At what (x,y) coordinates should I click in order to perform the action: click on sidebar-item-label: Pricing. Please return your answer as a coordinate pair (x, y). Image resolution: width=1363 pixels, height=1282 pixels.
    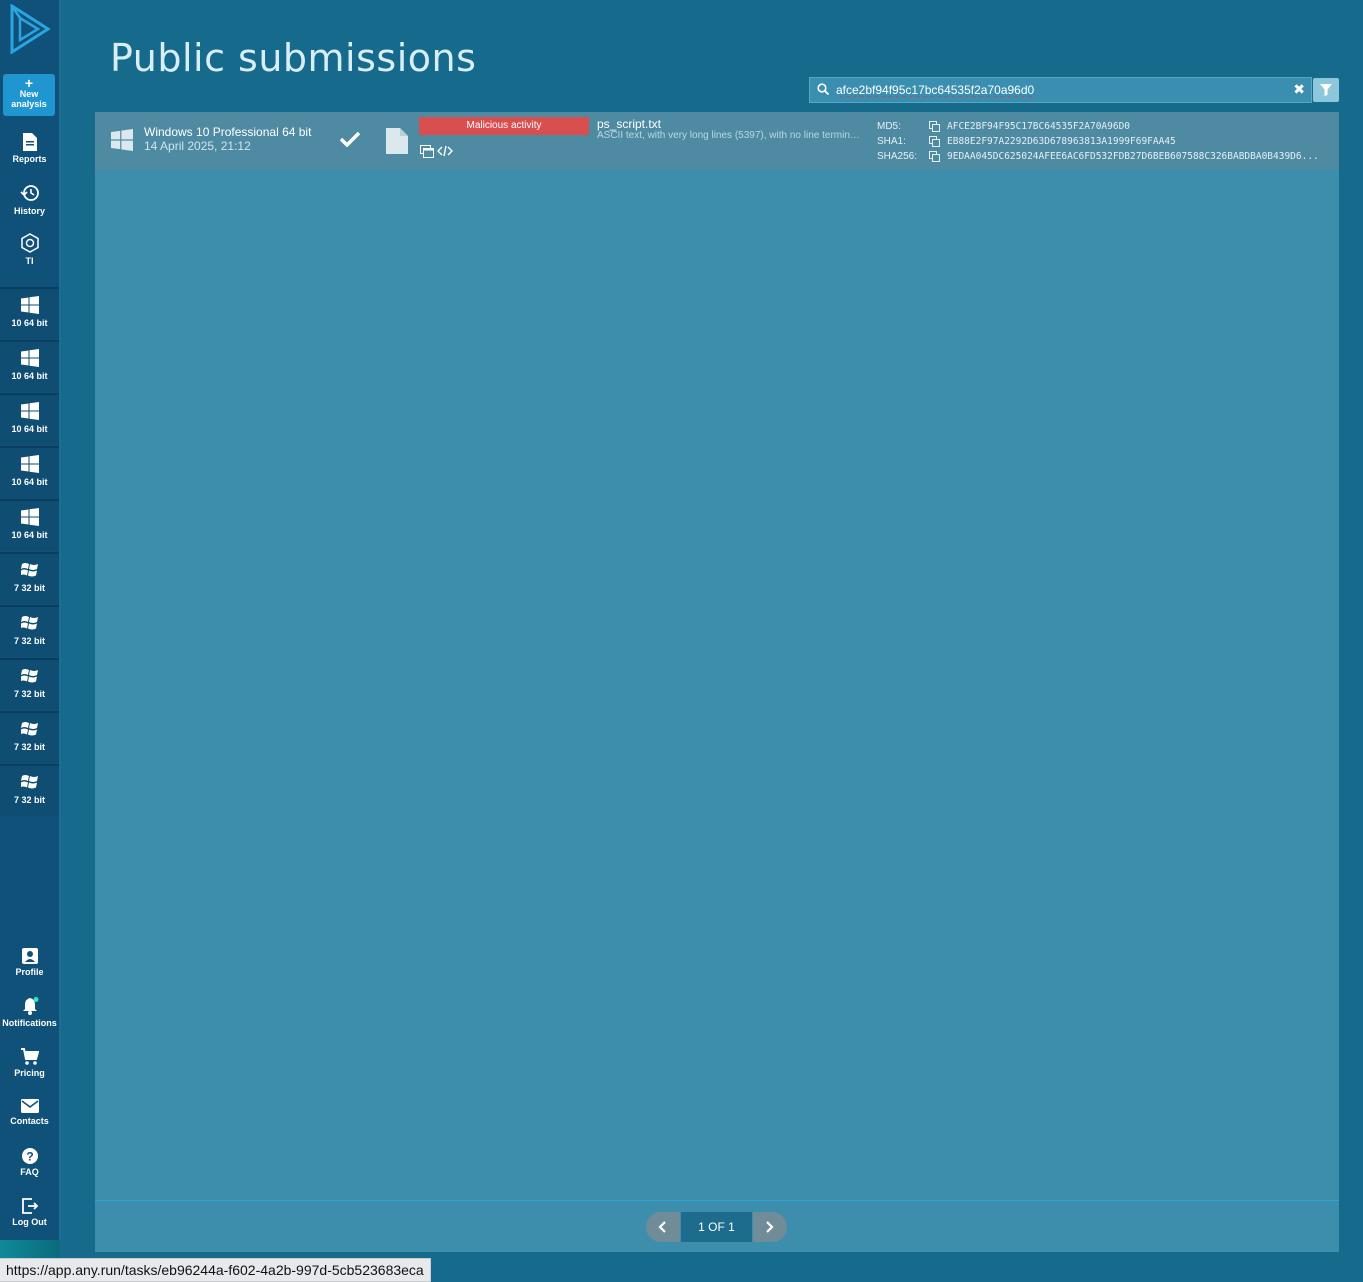
    Looking at the image, I should click on (29, 1073).